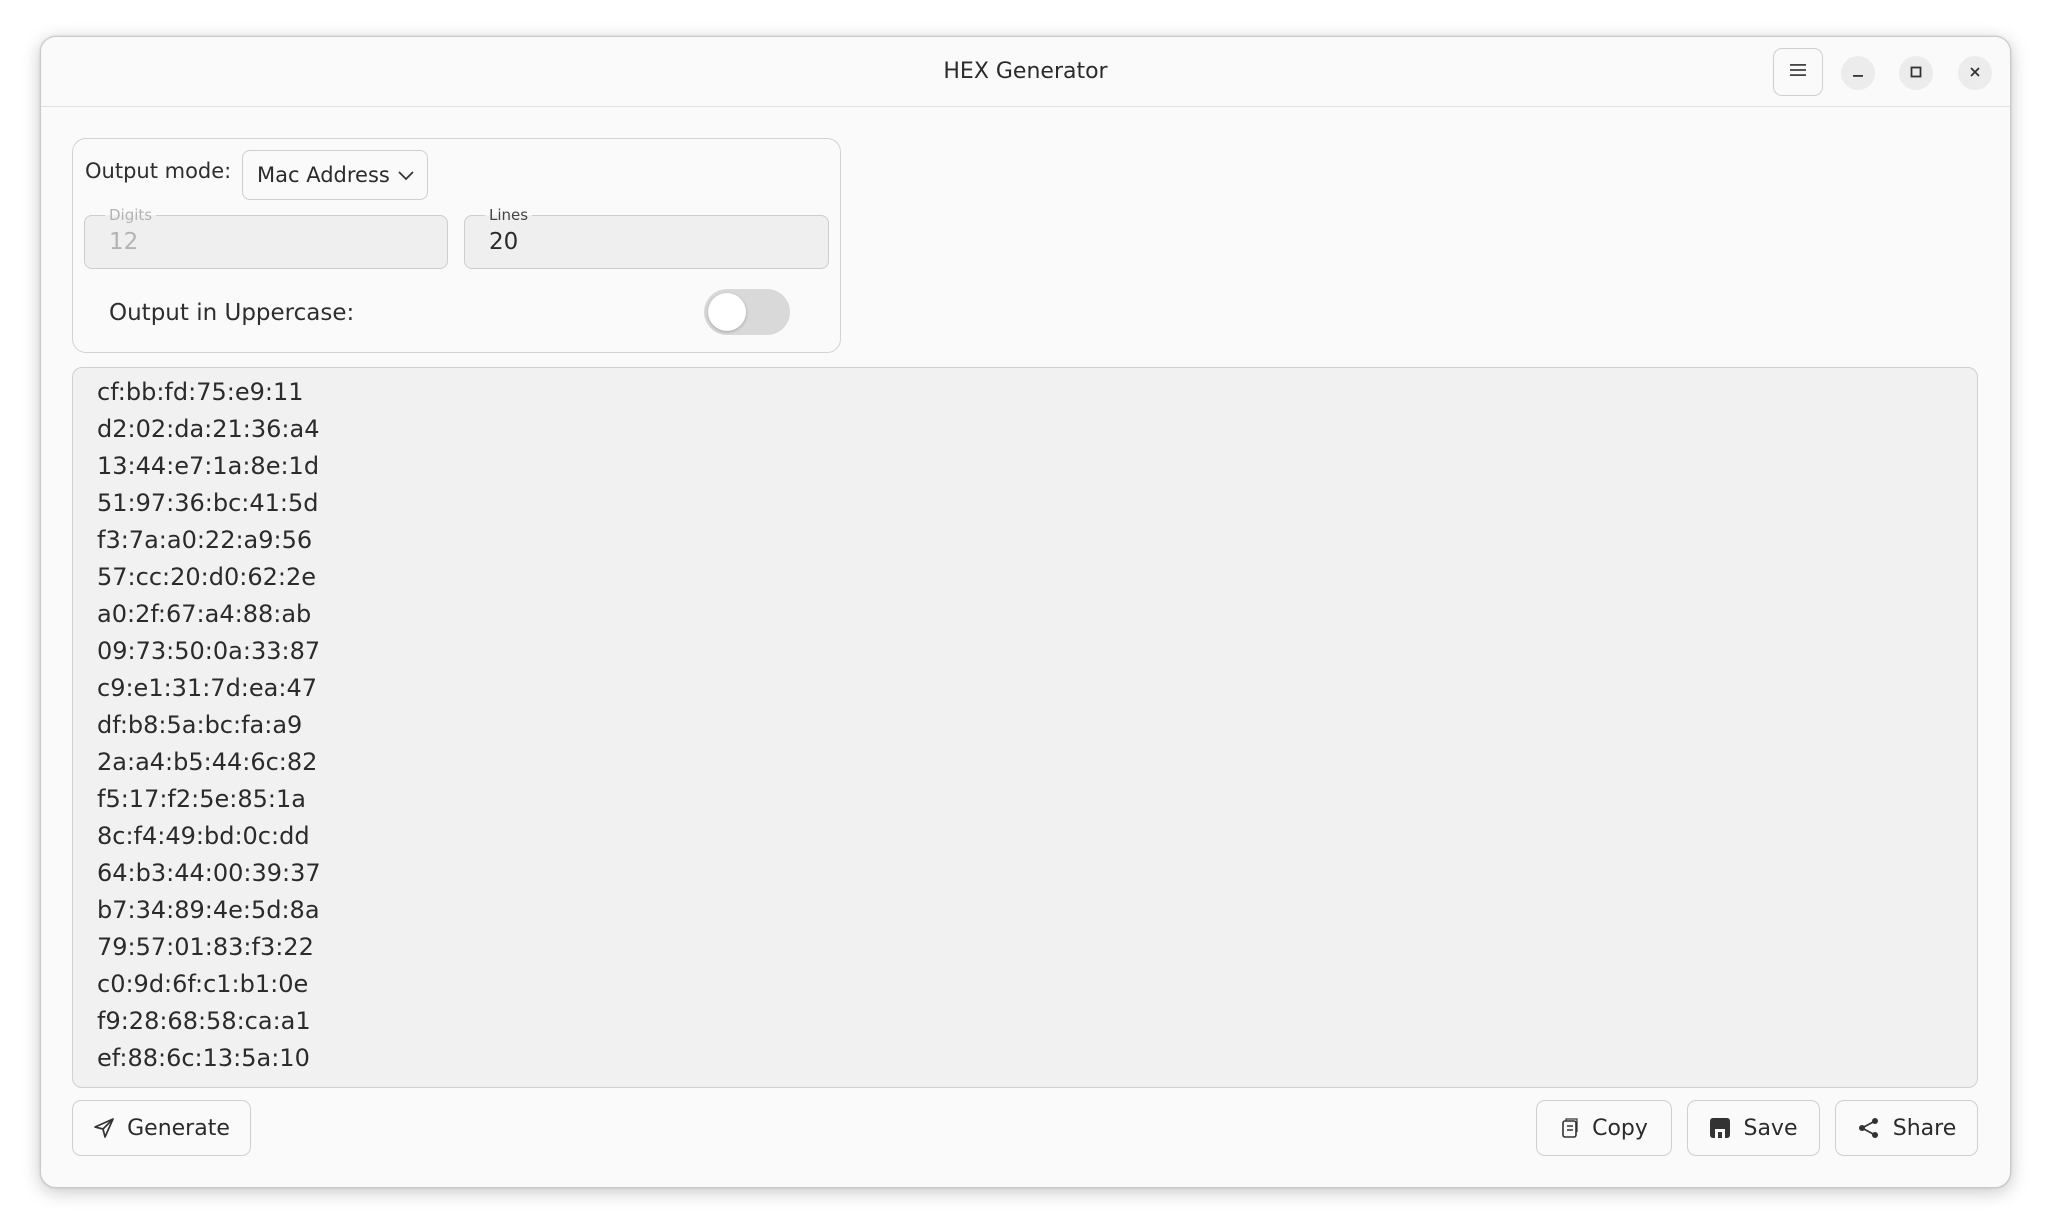 The image size is (2048, 1230). Describe the element at coordinates (232, 313) in the screenshot. I see `uppercase-label: Output in Uppercase:` at that location.